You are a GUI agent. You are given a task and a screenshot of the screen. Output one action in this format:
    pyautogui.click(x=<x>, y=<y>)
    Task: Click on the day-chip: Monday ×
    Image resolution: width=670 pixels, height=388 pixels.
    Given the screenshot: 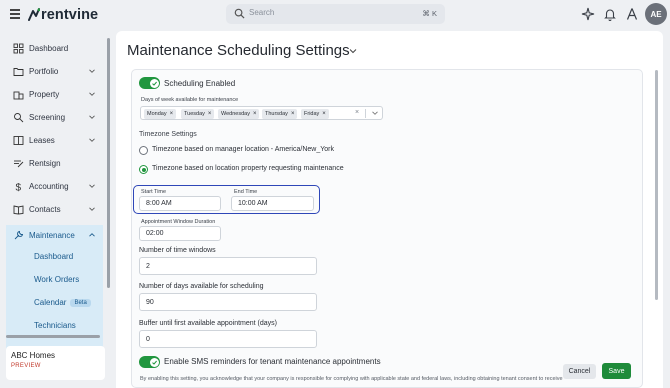 What is the action you would take?
    pyautogui.click(x=160, y=114)
    